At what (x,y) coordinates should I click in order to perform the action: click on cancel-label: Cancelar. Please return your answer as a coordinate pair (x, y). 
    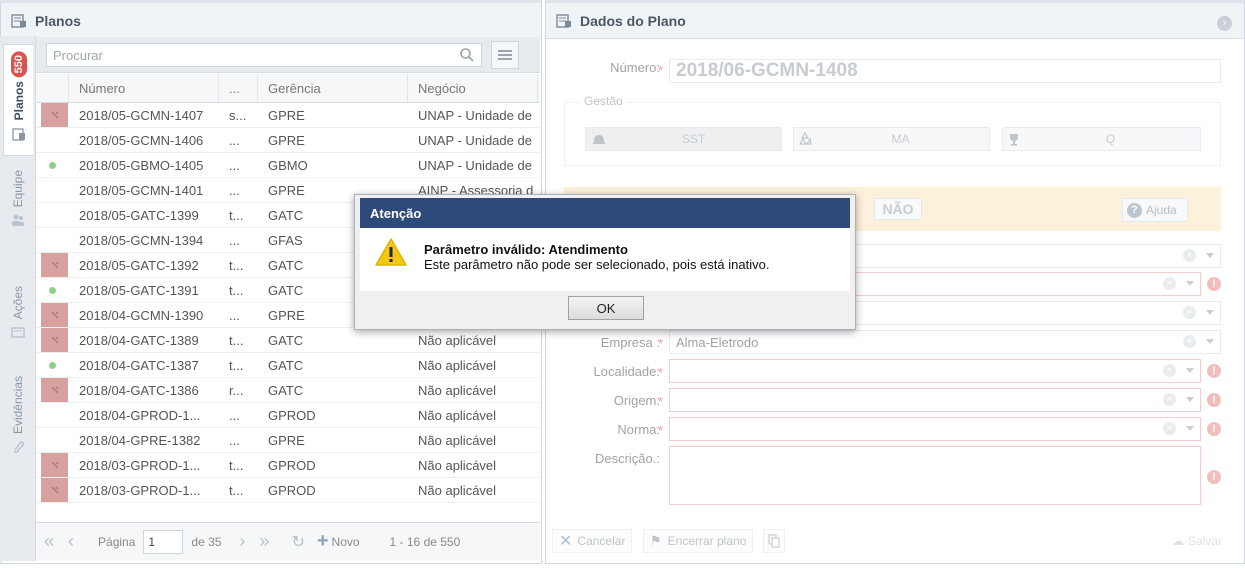
    Looking at the image, I should click on (601, 541).